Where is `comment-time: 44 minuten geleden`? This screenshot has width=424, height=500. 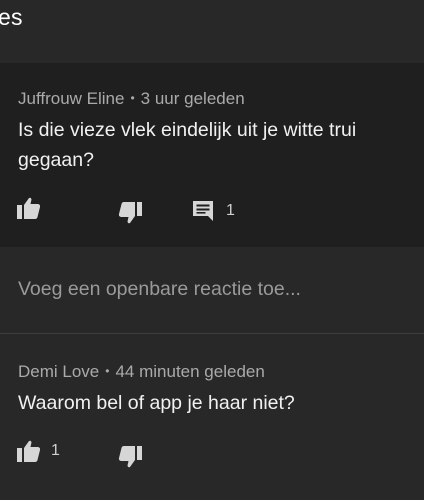 comment-time: 44 minuten geleden is located at coordinates (190, 371).